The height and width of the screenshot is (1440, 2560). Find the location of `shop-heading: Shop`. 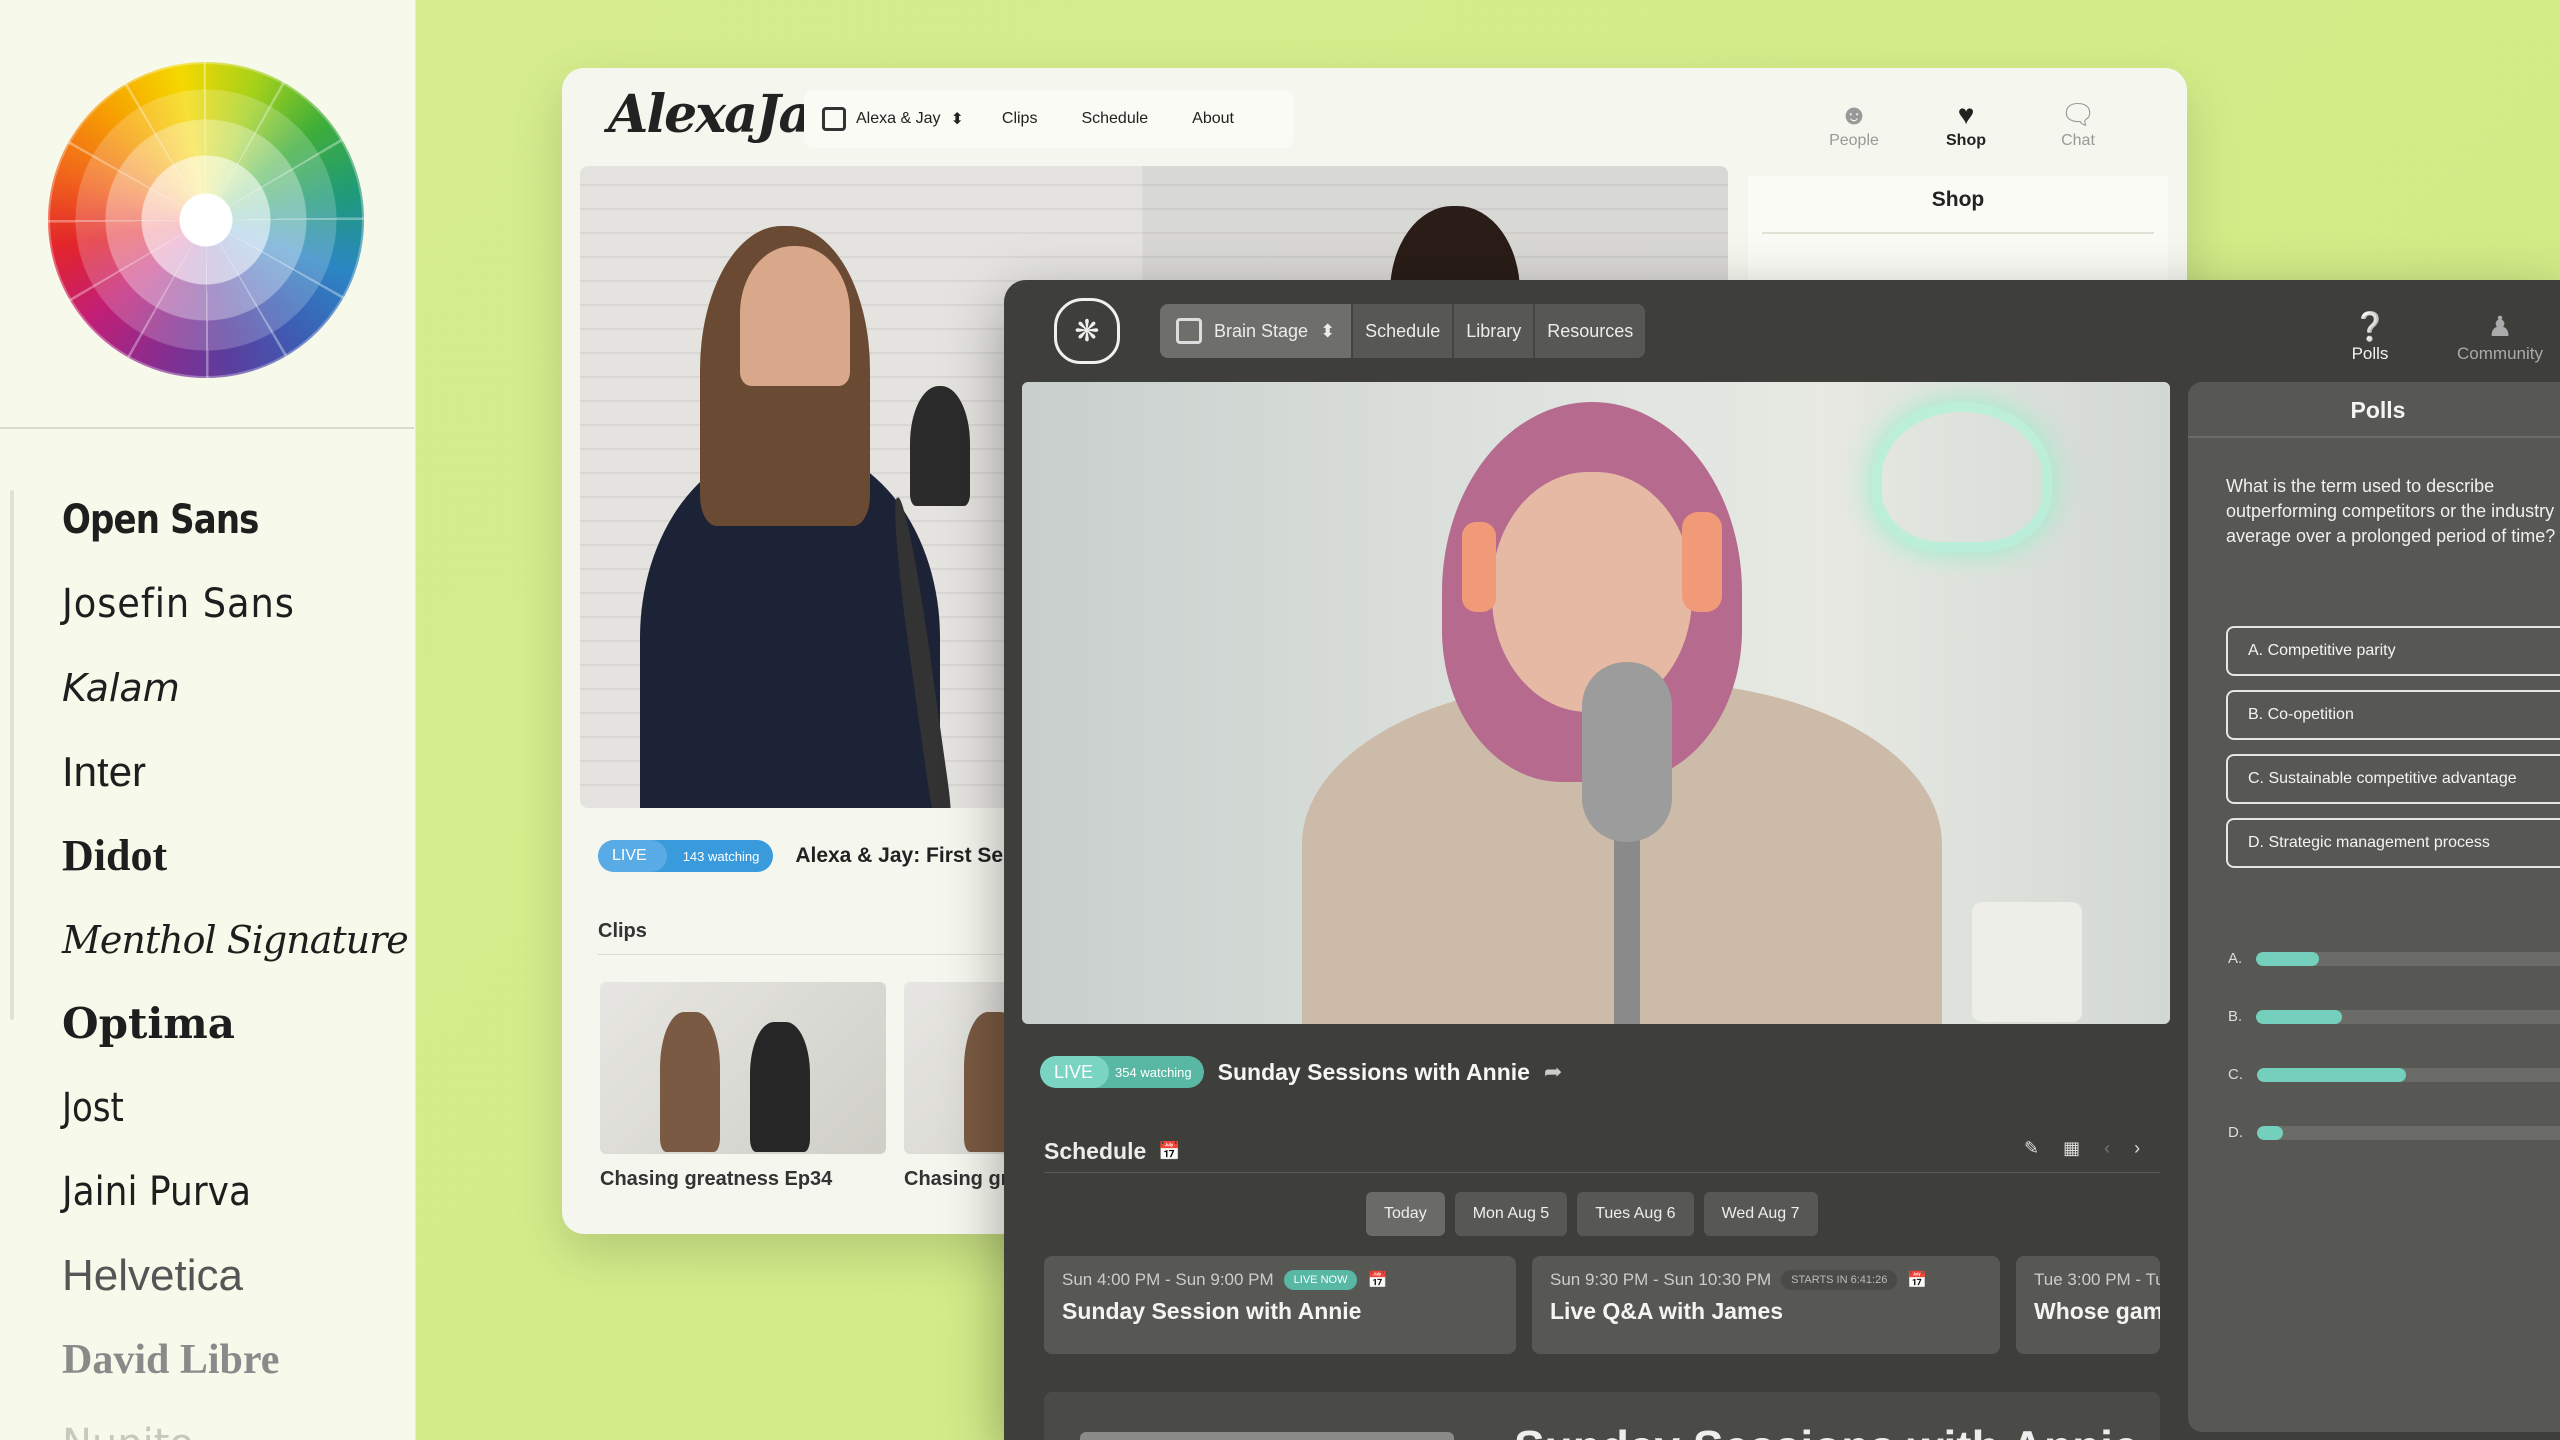

shop-heading: Shop is located at coordinates (1958, 205).